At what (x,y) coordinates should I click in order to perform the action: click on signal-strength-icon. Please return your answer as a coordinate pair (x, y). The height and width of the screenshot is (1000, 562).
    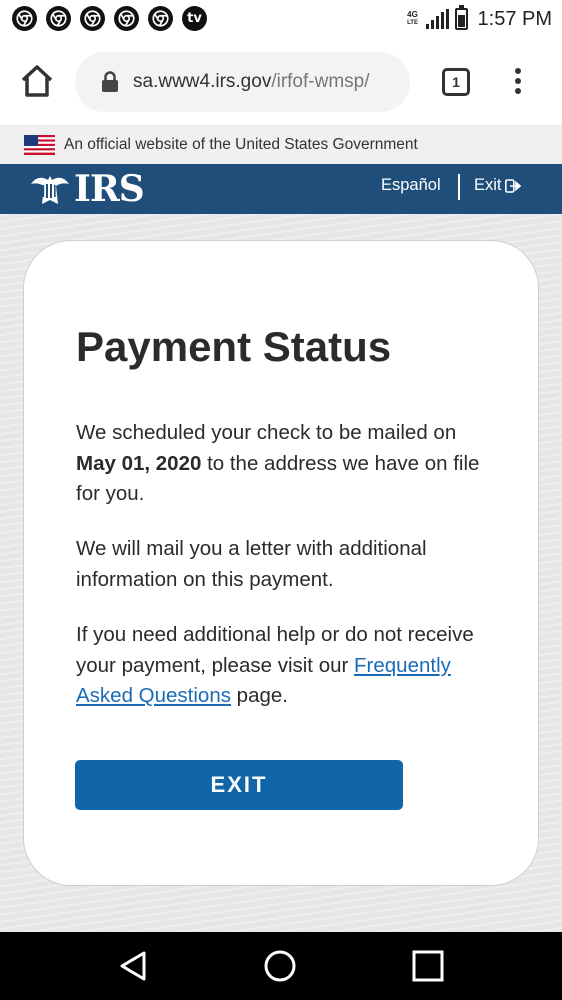
    Looking at the image, I should click on (437, 19).